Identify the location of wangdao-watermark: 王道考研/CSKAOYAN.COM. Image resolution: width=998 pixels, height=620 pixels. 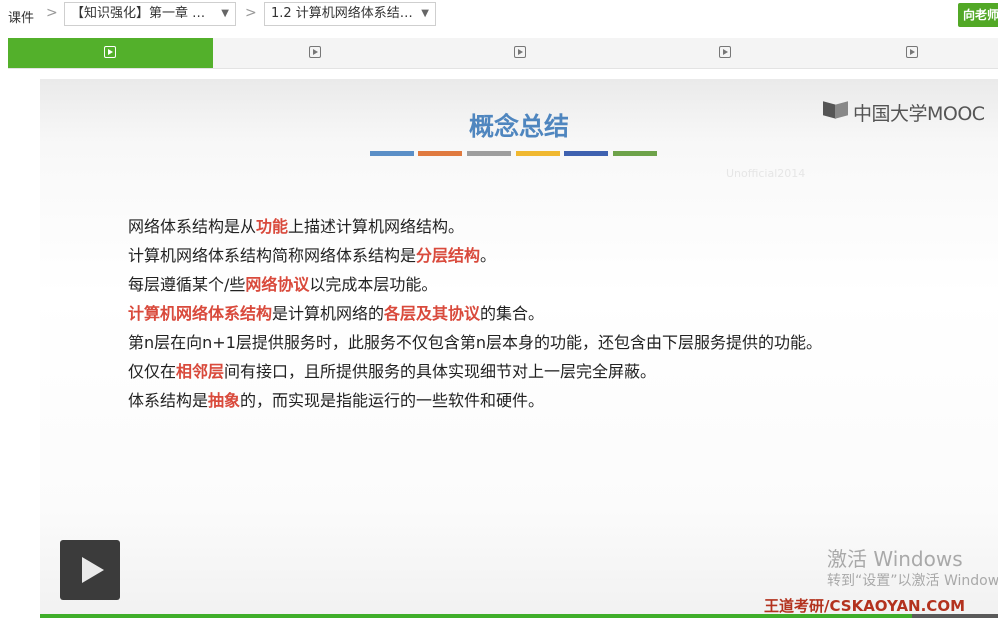
(864, 606).